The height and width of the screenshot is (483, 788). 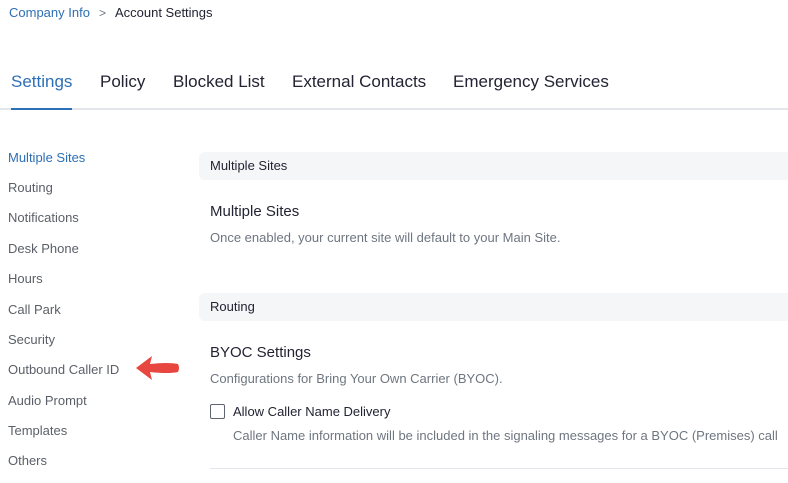 I want to click on sidebar-item-others: Others, so click(x=27, y=460).